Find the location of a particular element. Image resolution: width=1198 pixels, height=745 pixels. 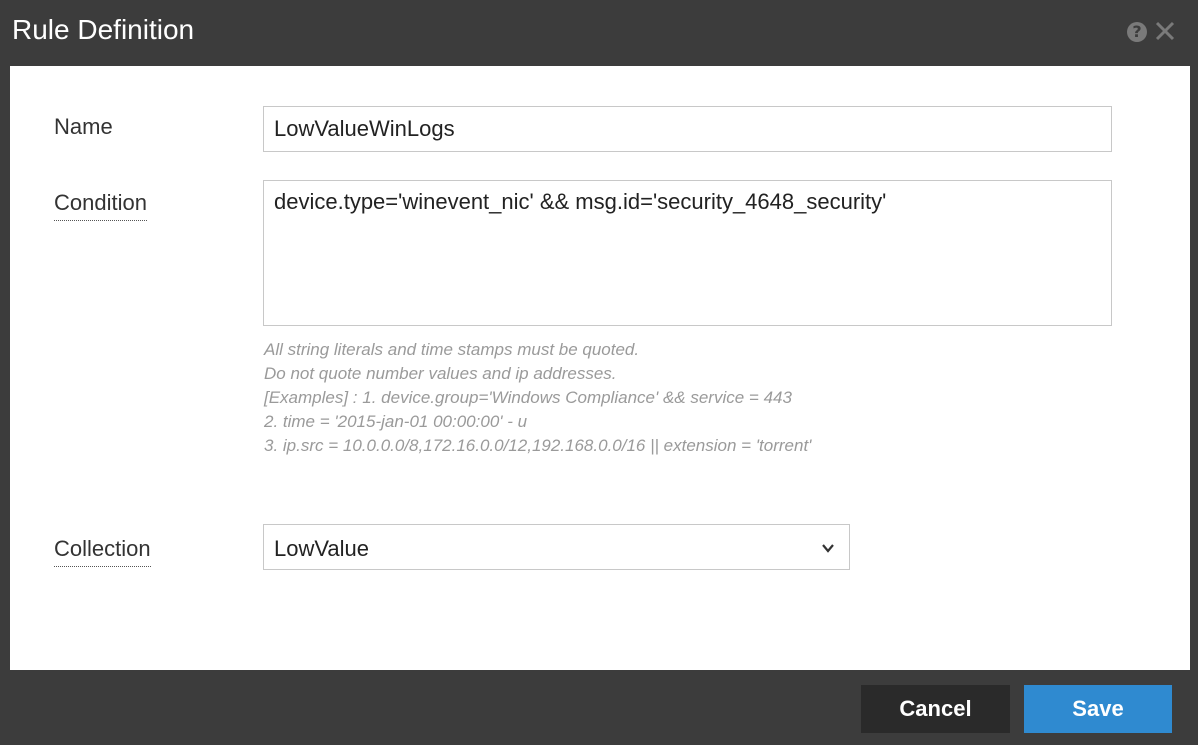

cancel-button: Cancel is located at coordinates (935, 709).